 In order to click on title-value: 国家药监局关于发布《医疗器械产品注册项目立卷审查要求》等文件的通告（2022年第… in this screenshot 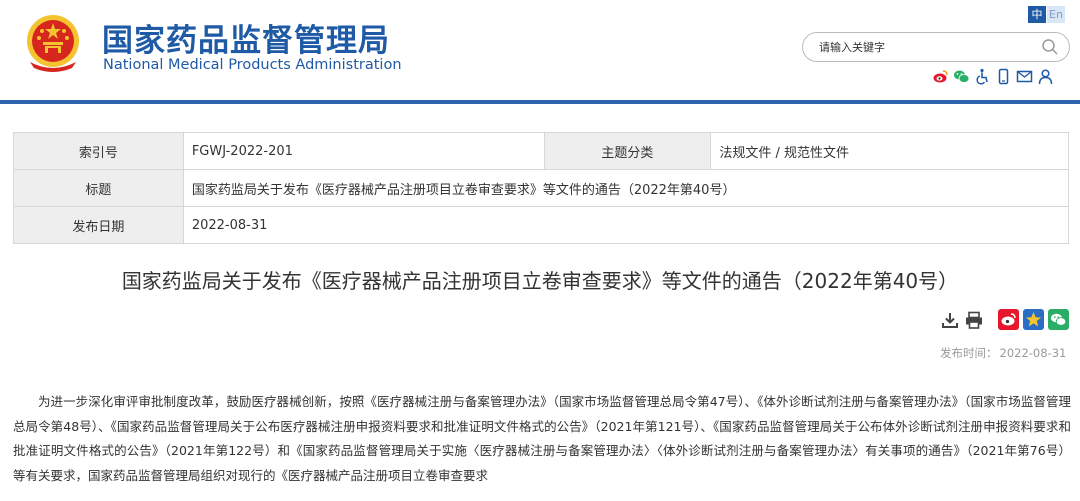, I will do `click(626, 188)`.